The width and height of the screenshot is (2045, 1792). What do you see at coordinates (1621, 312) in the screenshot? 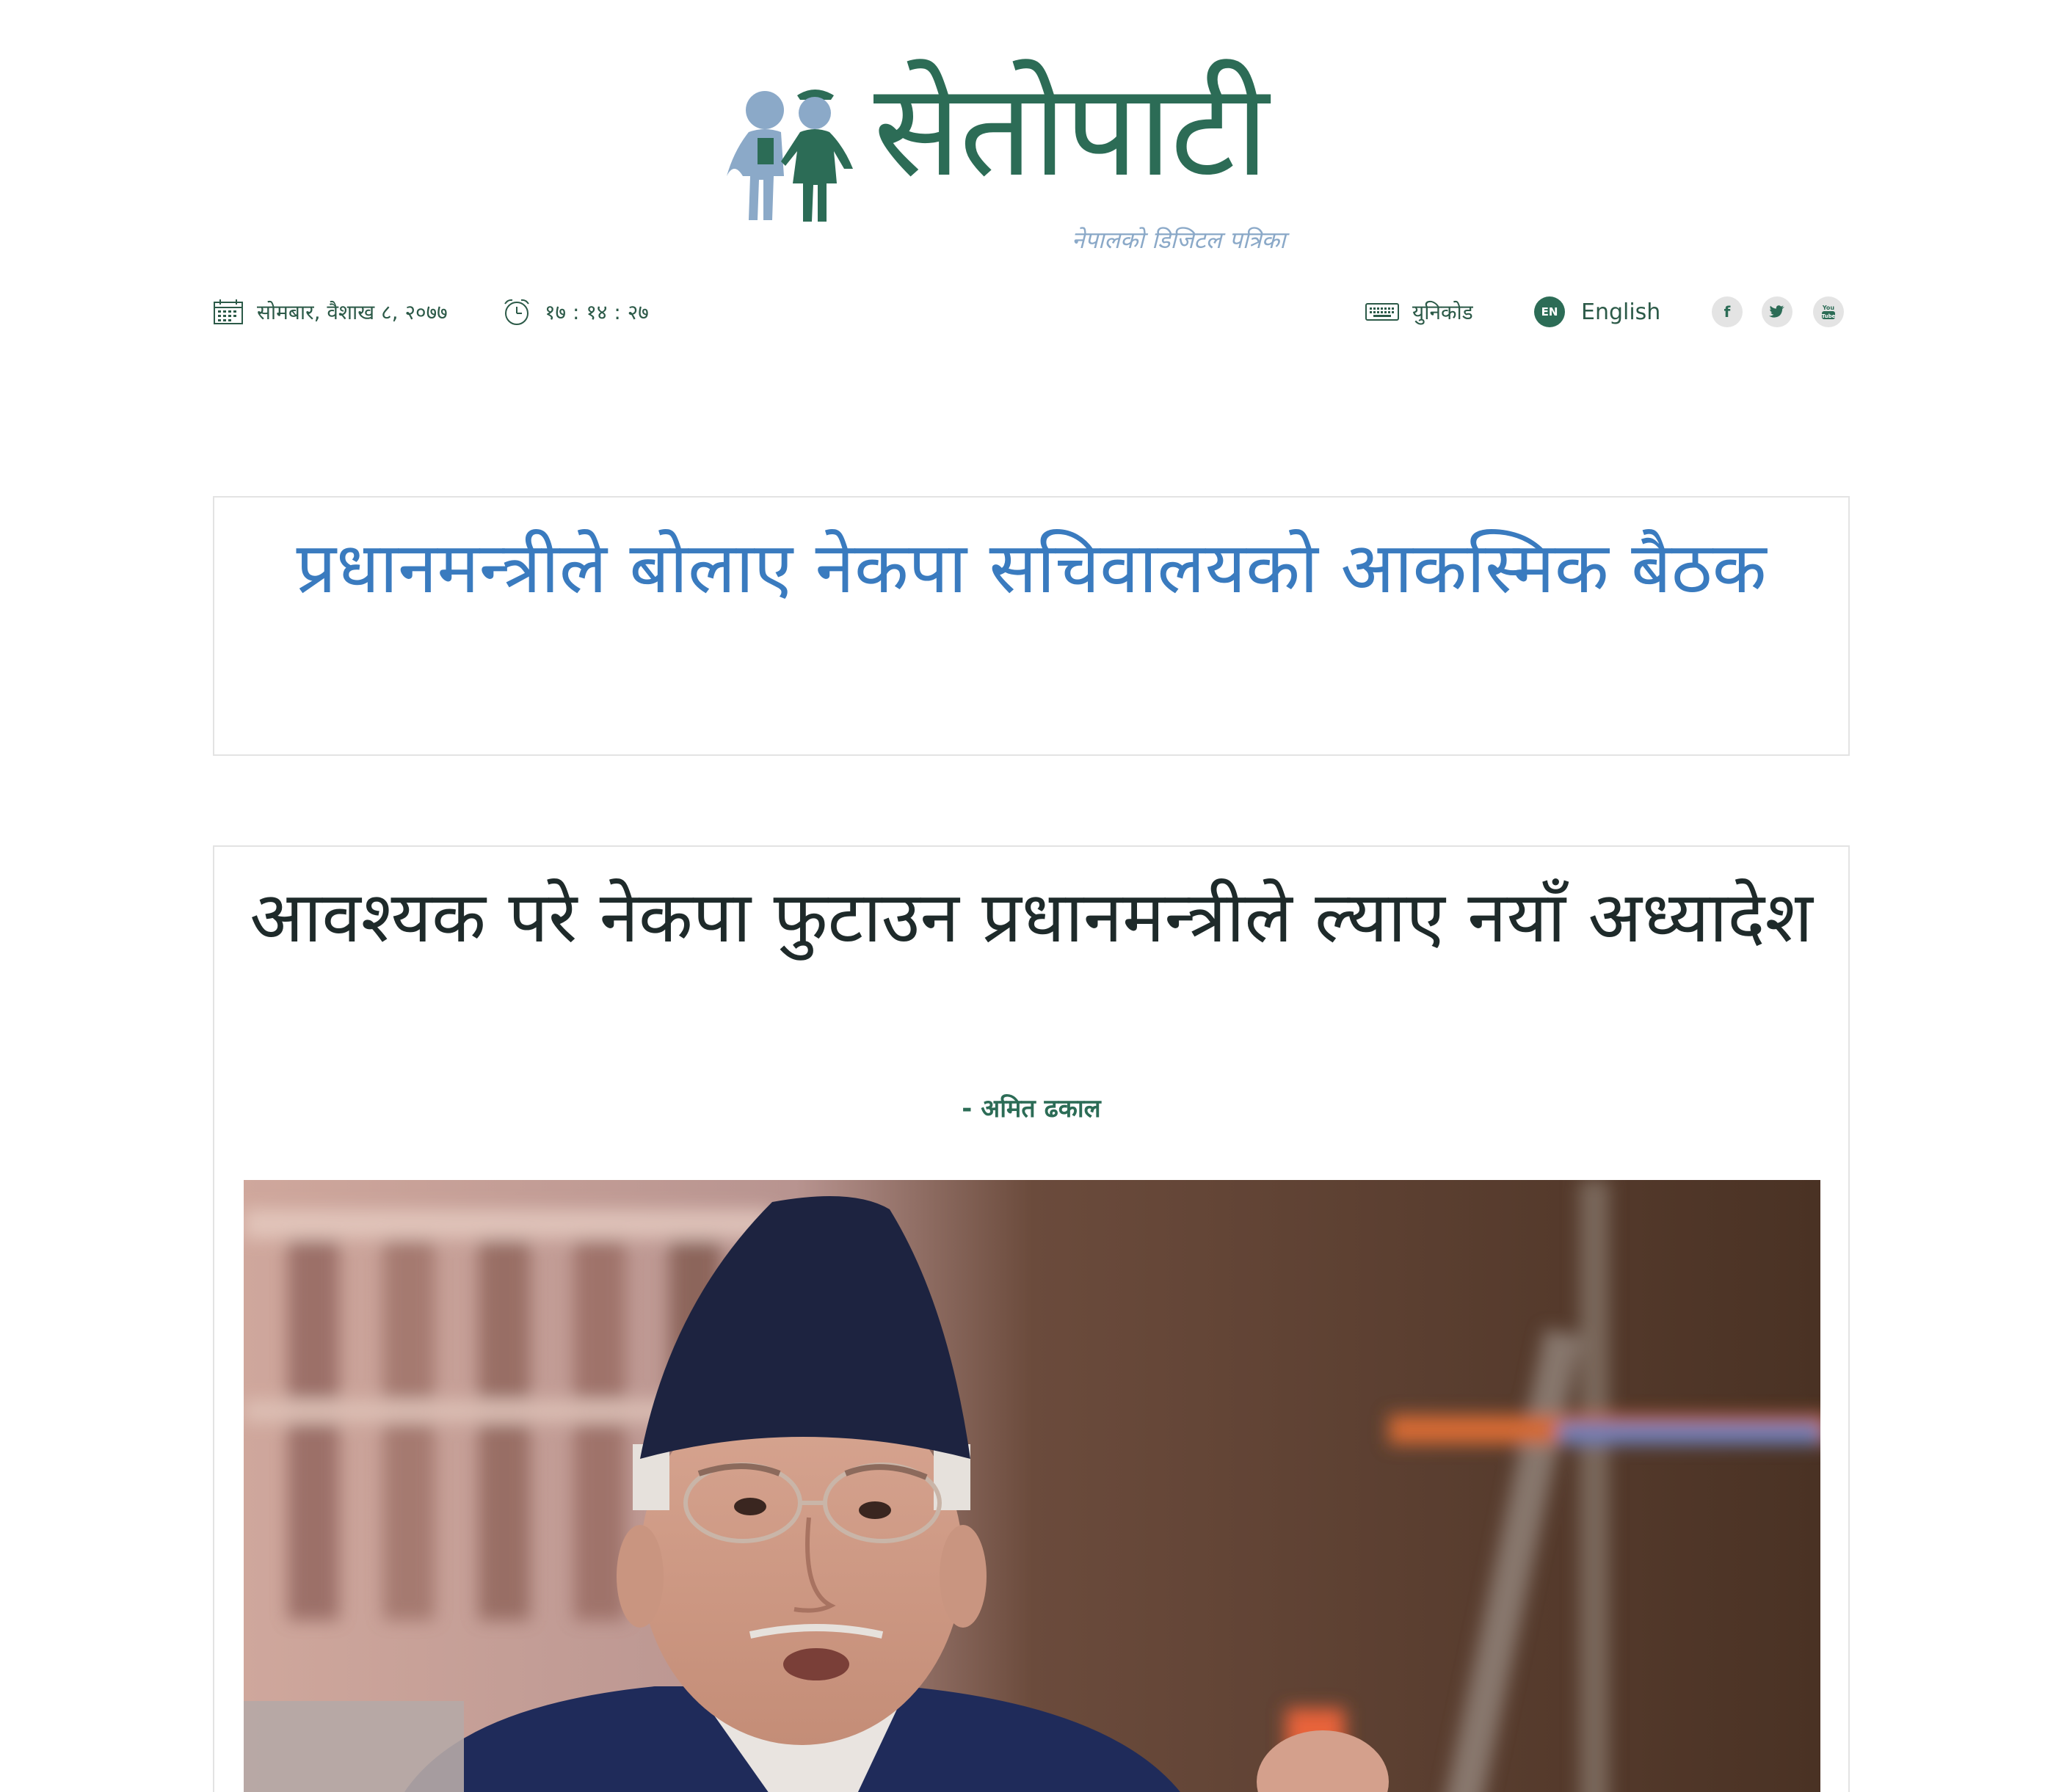
I see `english-label: English` at bounding box center [1621, 312].